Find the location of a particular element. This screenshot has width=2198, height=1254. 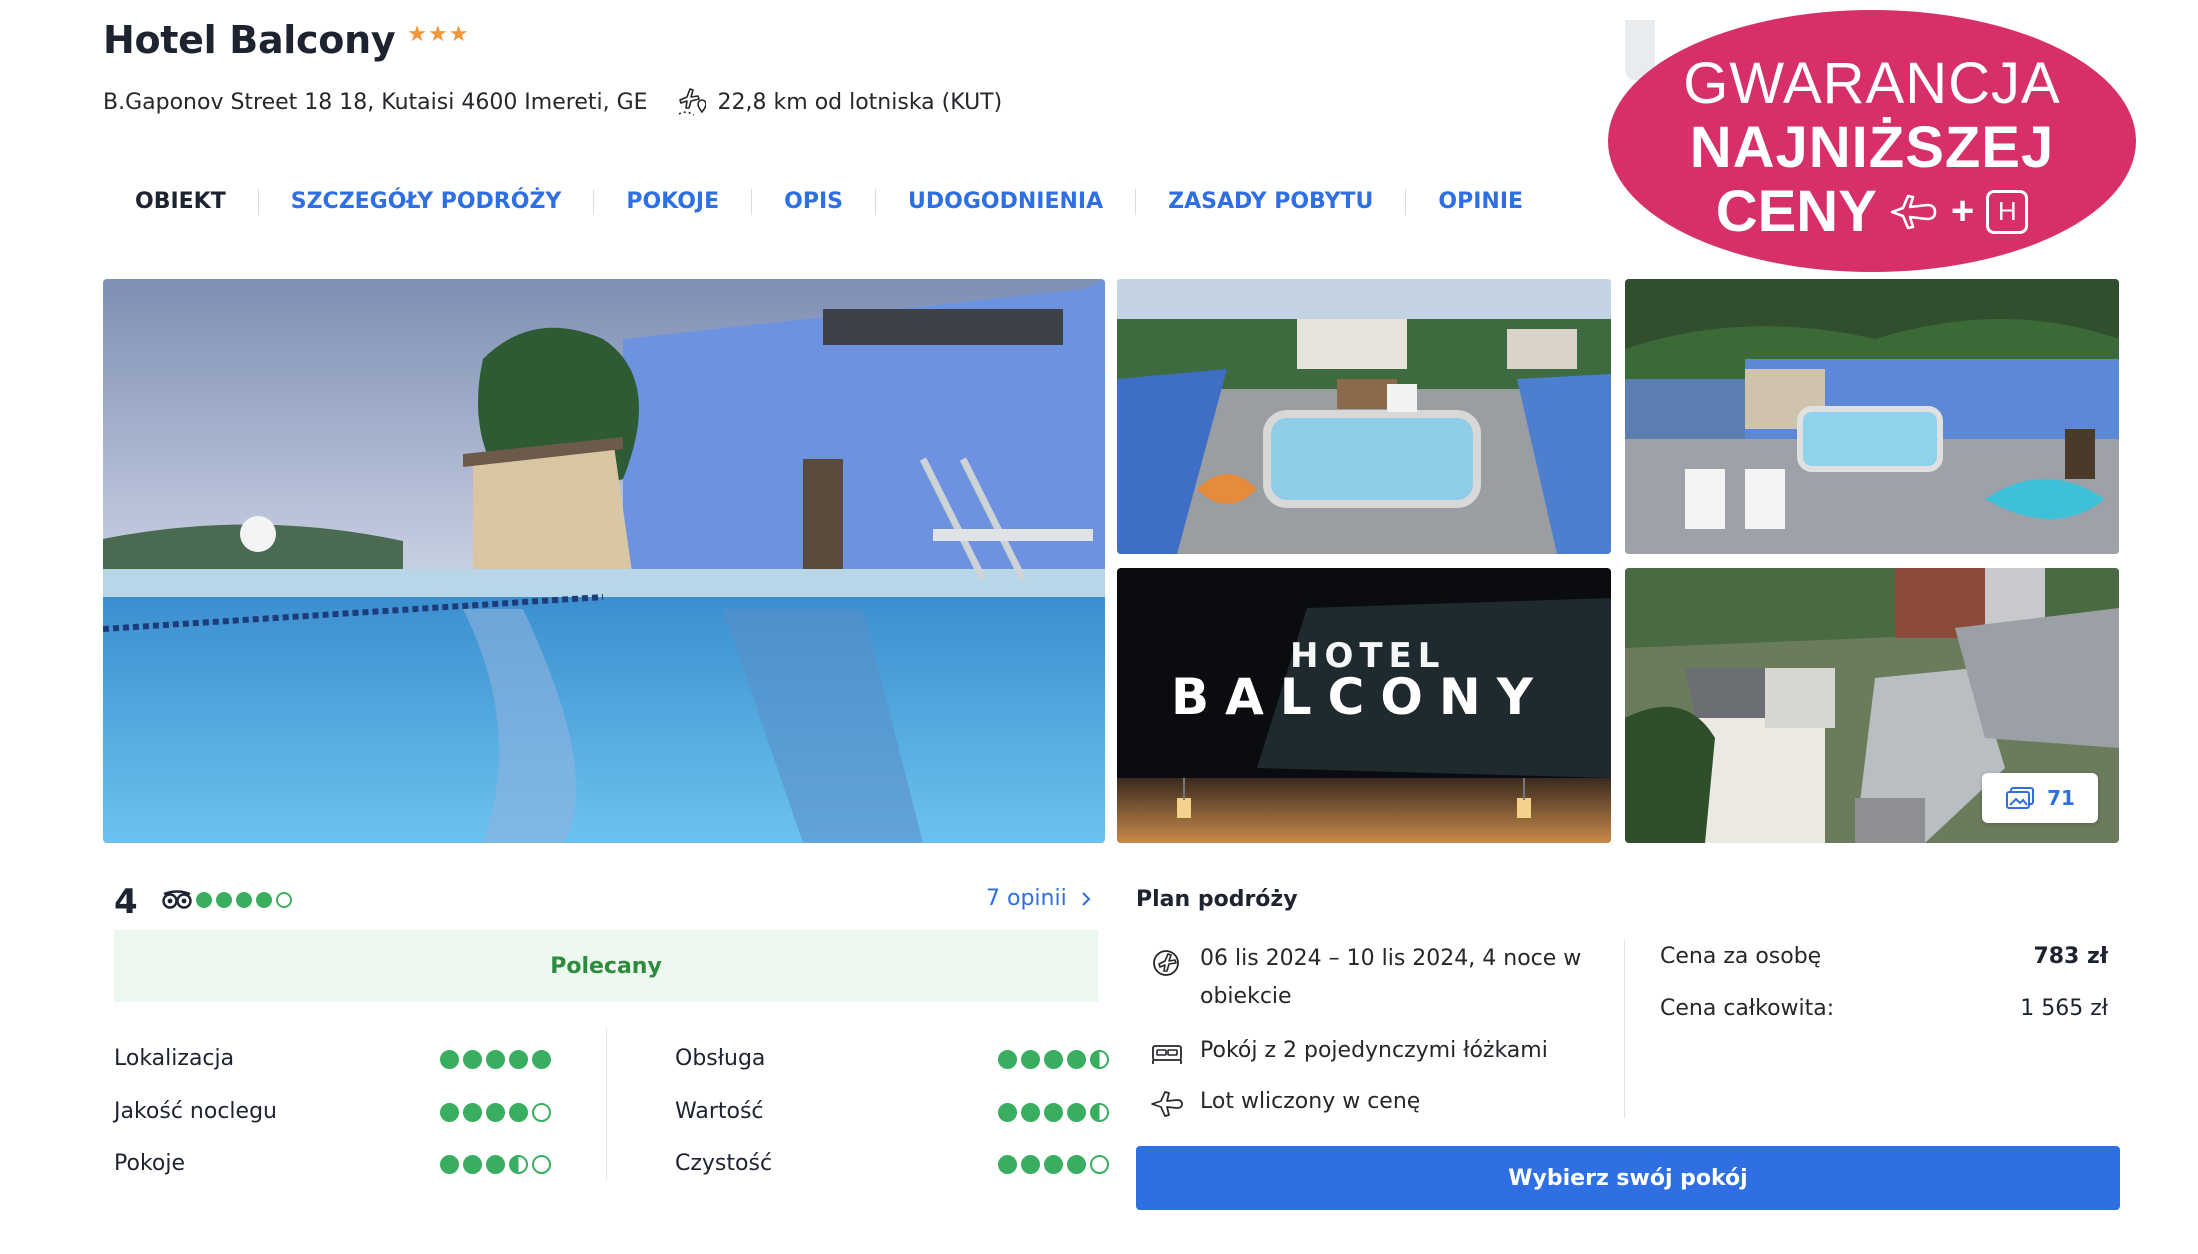

plan-flight: Lot wliczony w cenę is located at coordinates (1285, 1102).